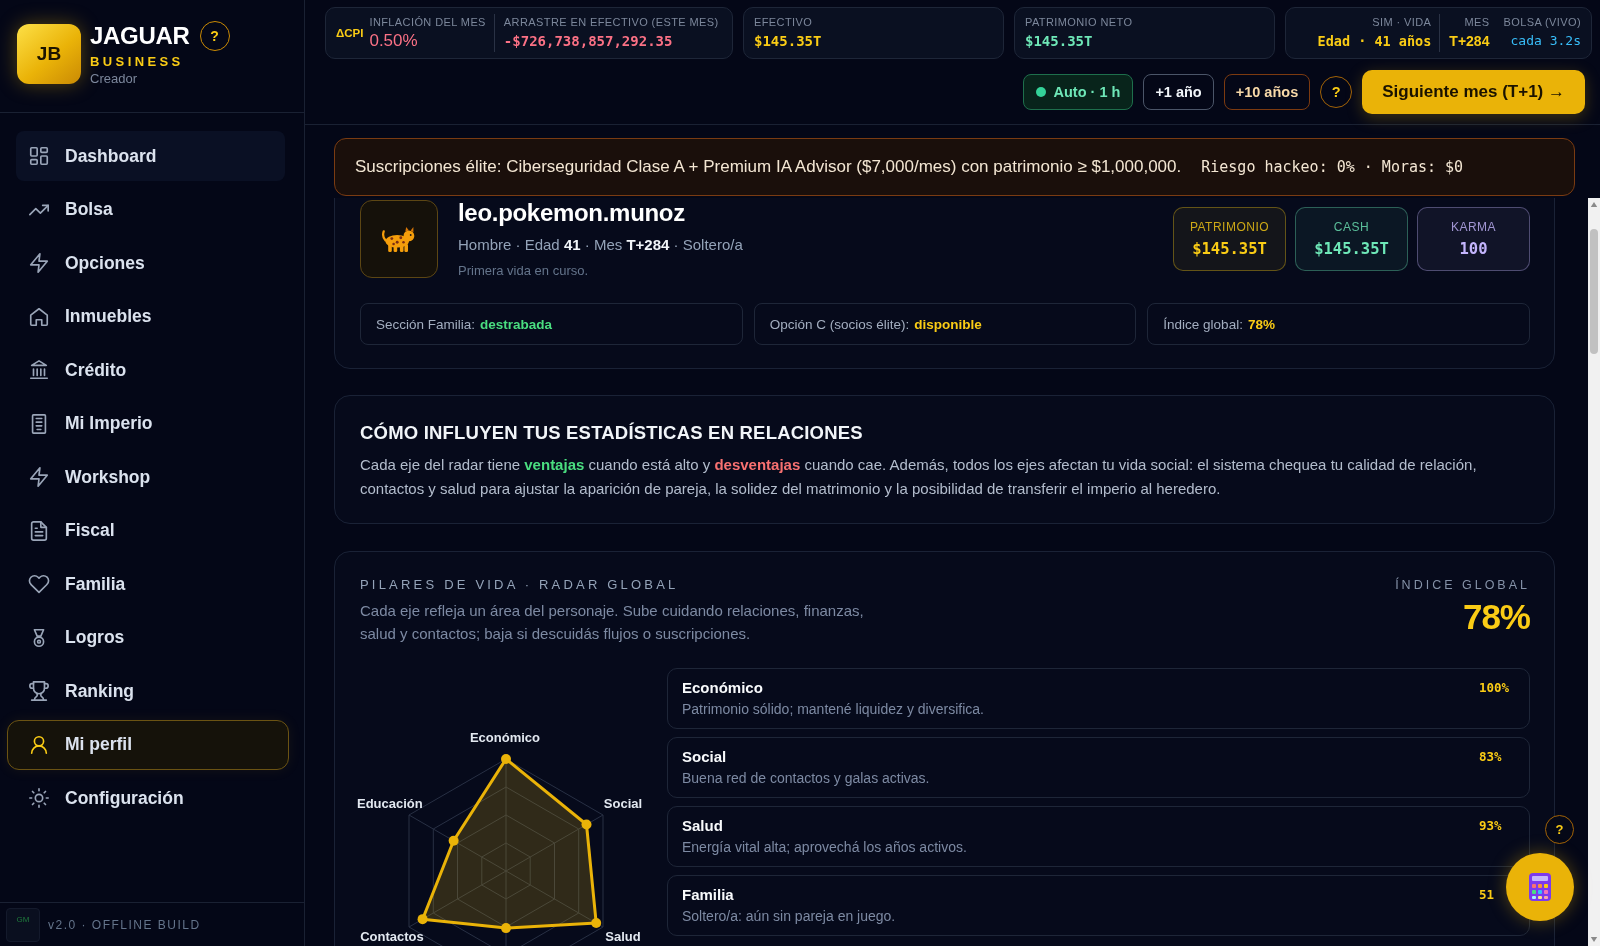  I want to click on pillar-description: Patrimonio sólido; mantené liquidez y diversifica., so click(833, 709).